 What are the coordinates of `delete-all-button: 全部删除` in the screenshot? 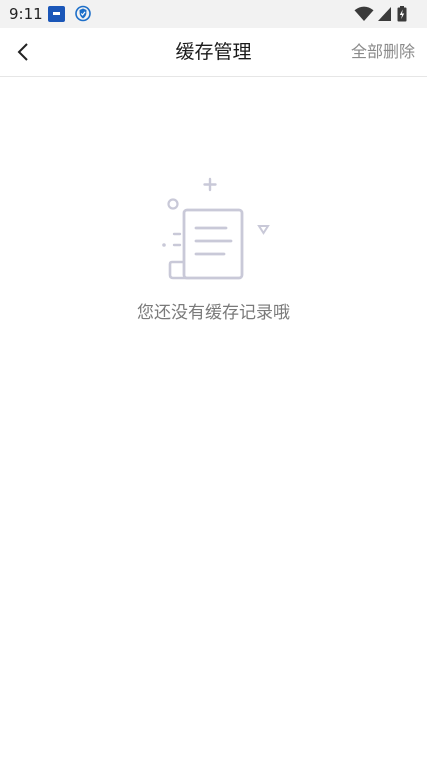 It's located at (383, 52).